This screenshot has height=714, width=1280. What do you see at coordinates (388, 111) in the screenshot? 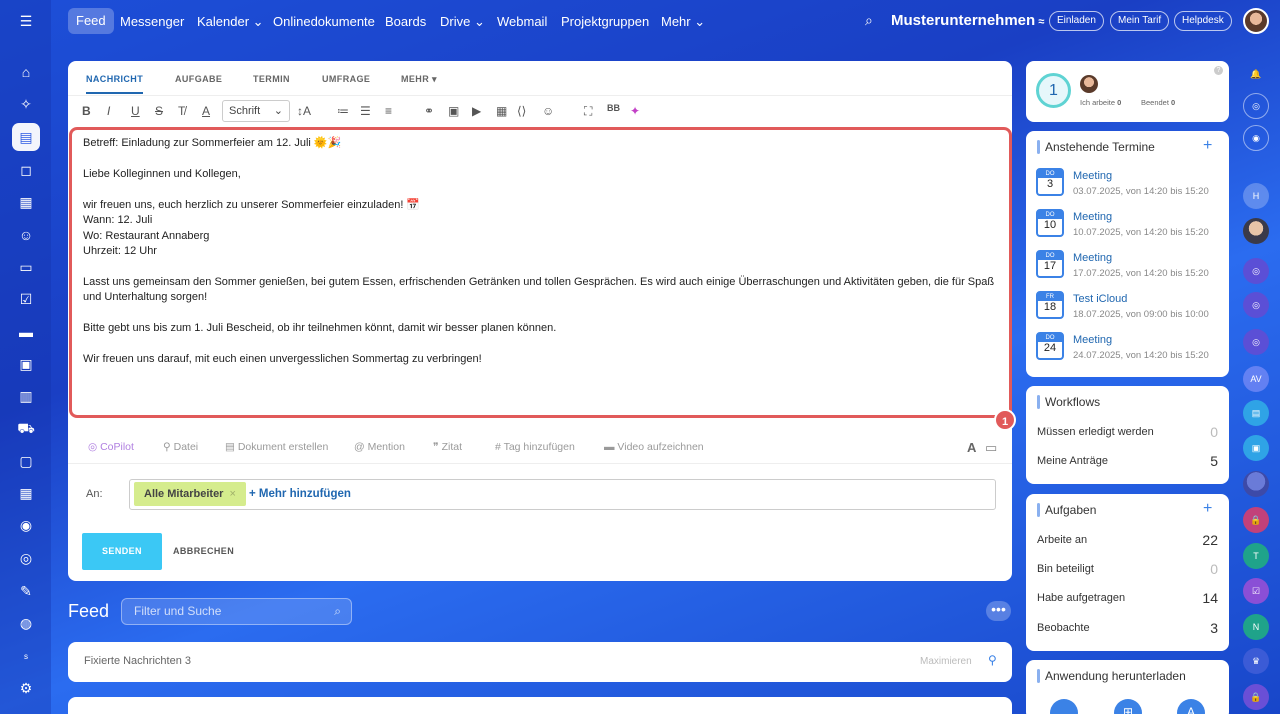
I see `align-icon: ≡` at bounding box center [388, 111].